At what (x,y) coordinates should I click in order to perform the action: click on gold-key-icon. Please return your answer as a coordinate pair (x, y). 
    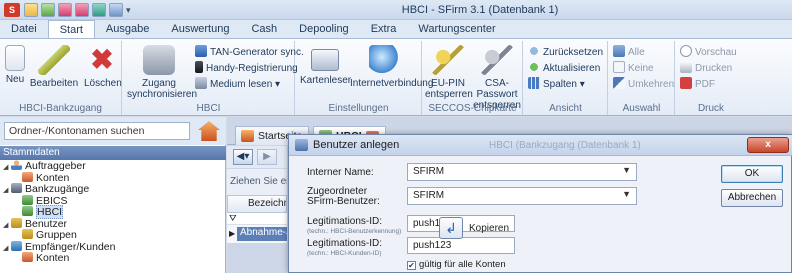
    Looking at the image, I should click on (448, 60).